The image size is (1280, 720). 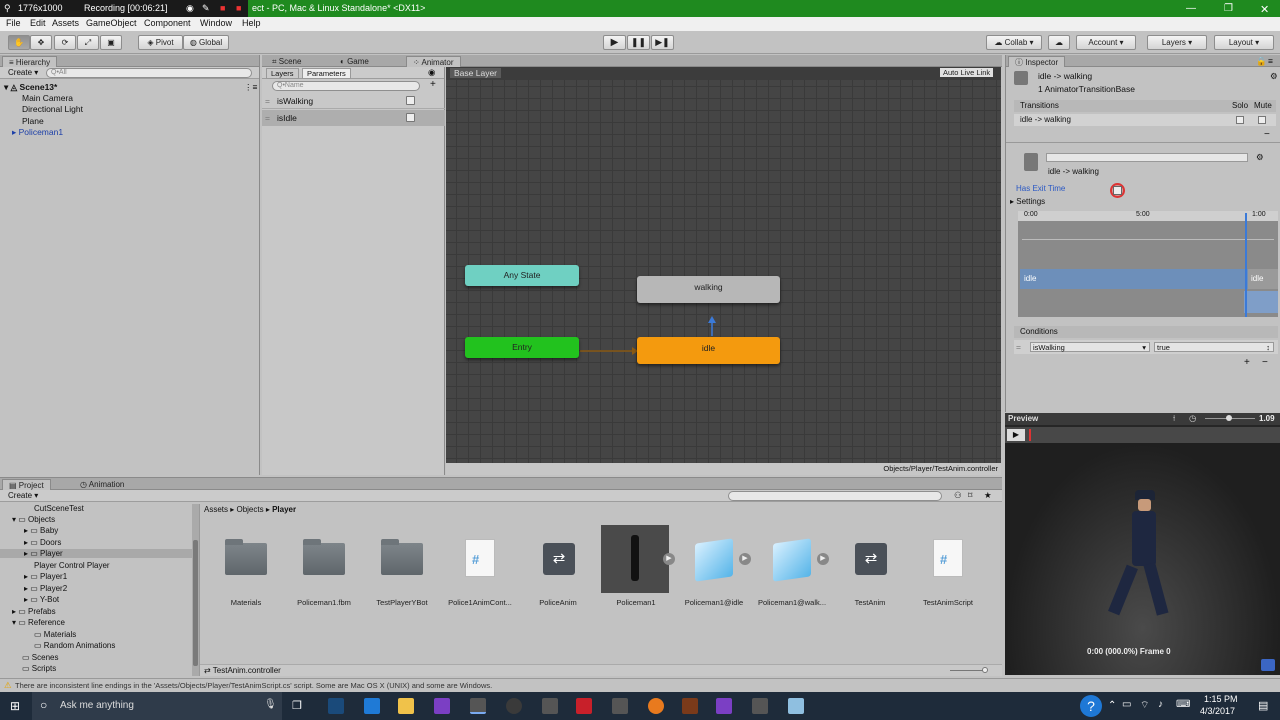 What do you see at coordinates (1192, 418) in the screenshot?
I see `speed-icon: ◷` at bounding box center [1192, 418].